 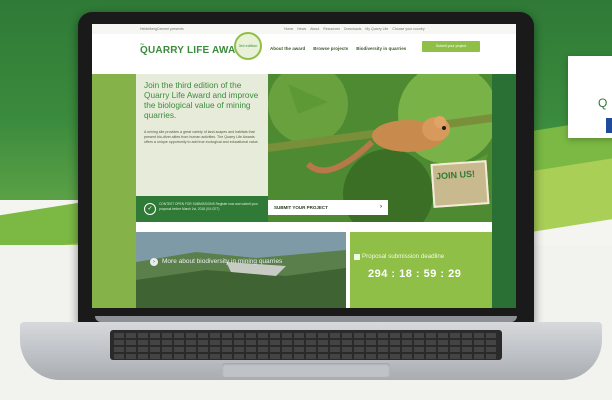 I want to click on join-us-sign, so click(x=460, y=184).